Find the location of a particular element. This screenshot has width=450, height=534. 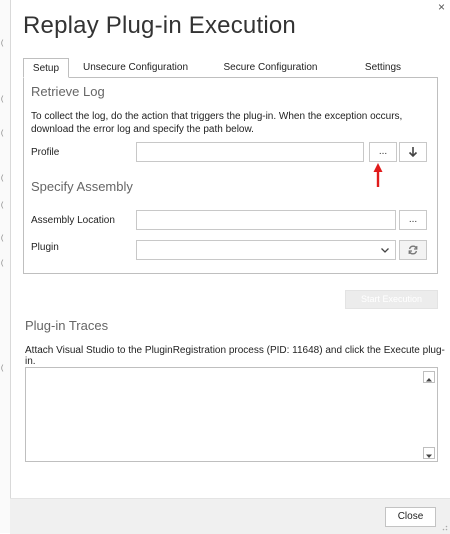

profile-label: Profile is located at coordinates (45, 152).